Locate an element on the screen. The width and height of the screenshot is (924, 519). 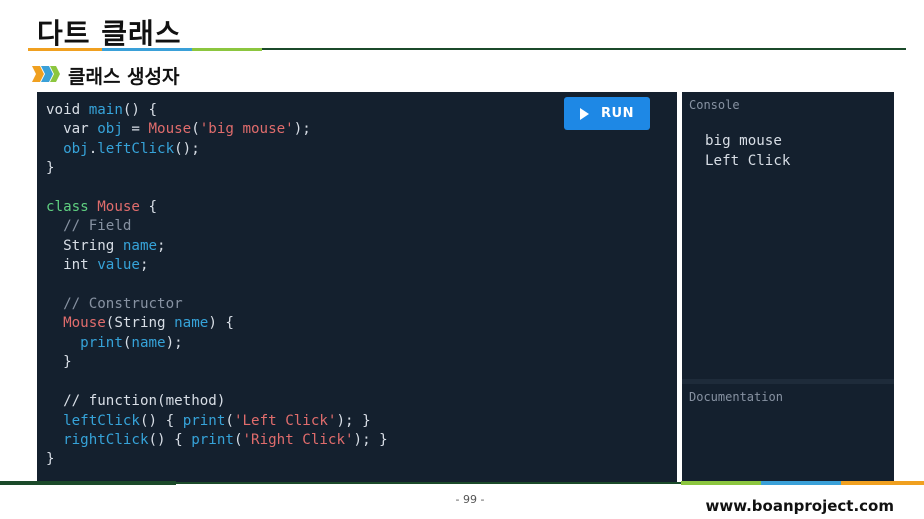
code-token: 'big mouse' is located at coordinates (246, 129).